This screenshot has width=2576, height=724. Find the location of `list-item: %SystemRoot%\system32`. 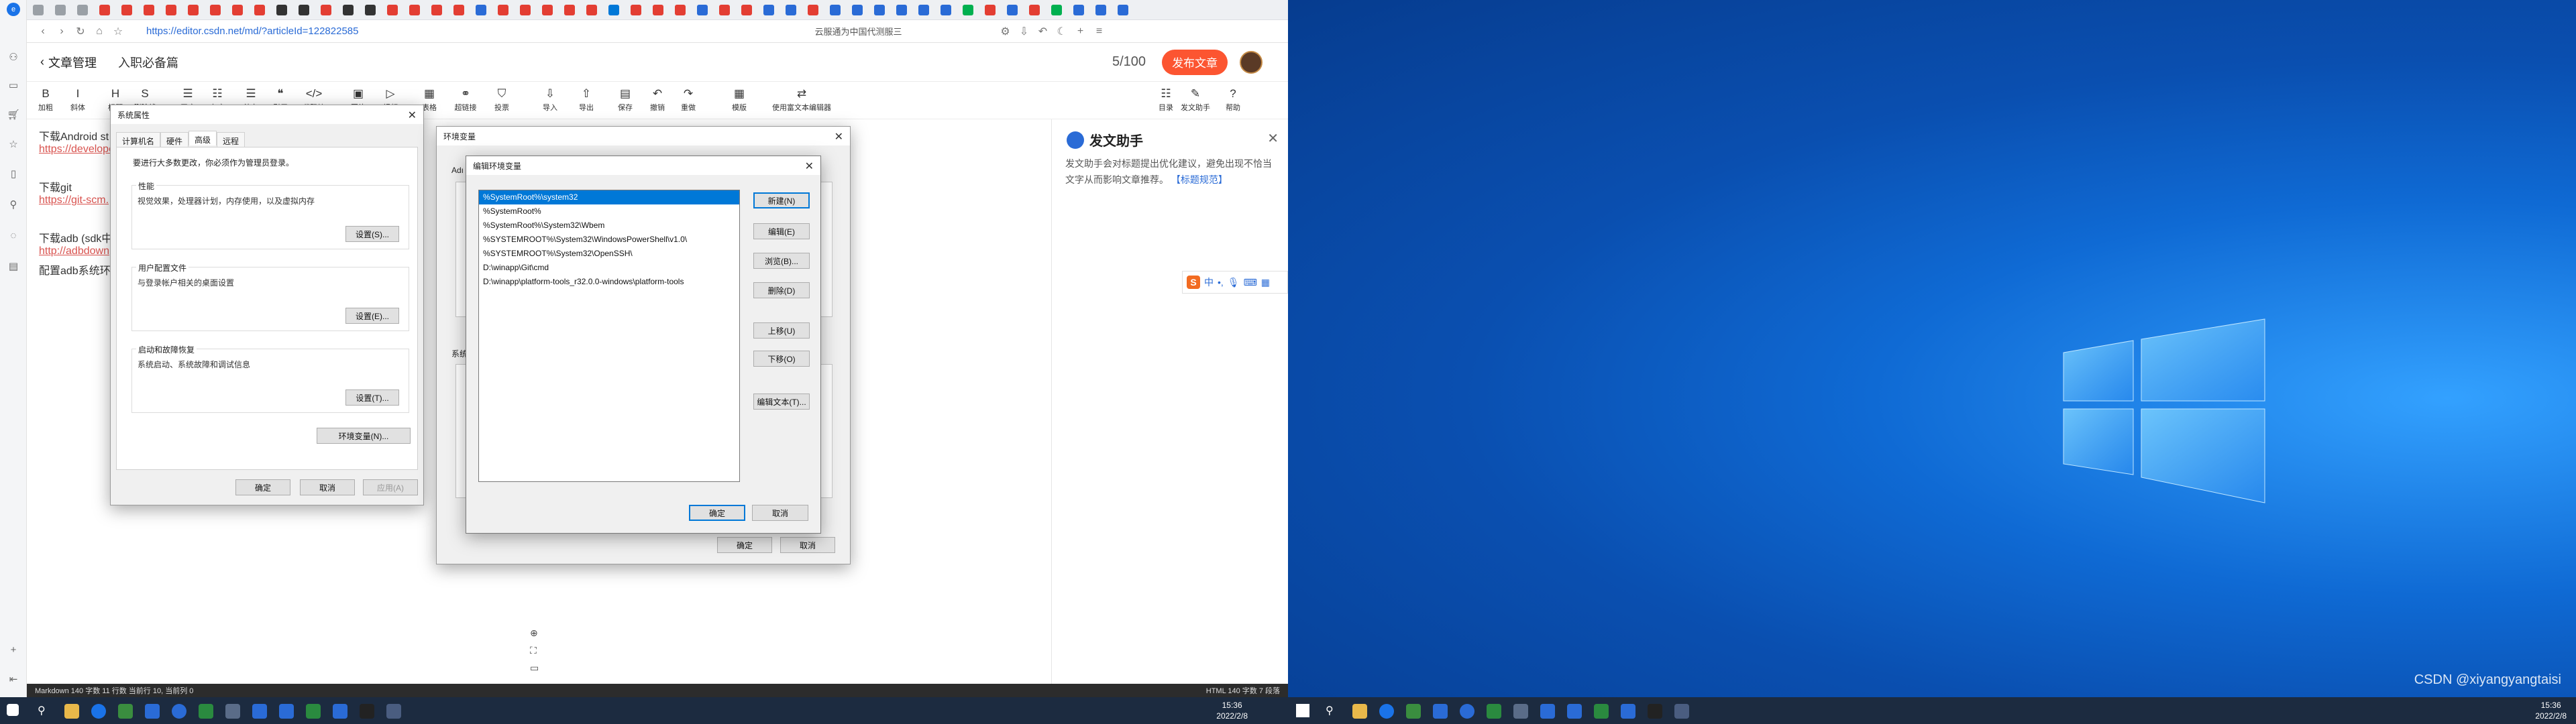

list-item: %SystemRoot%\system32 is located at coordinates (609, 197).